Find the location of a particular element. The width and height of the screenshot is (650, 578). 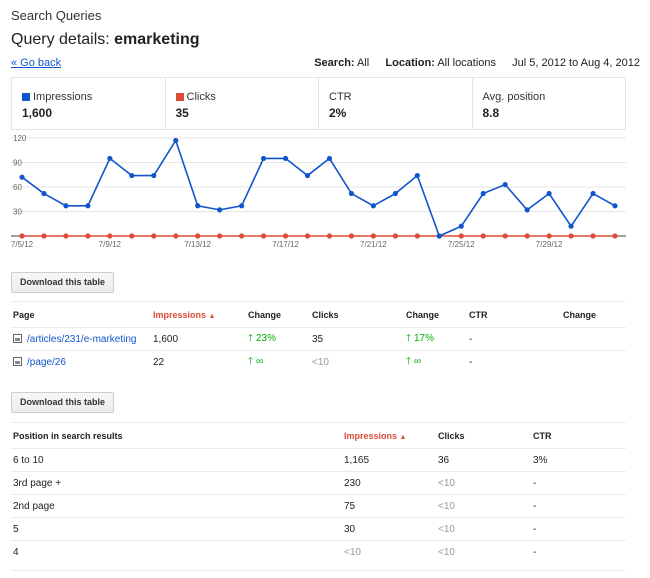

clicks-cell: 35 is located at coordinates (357, 339).